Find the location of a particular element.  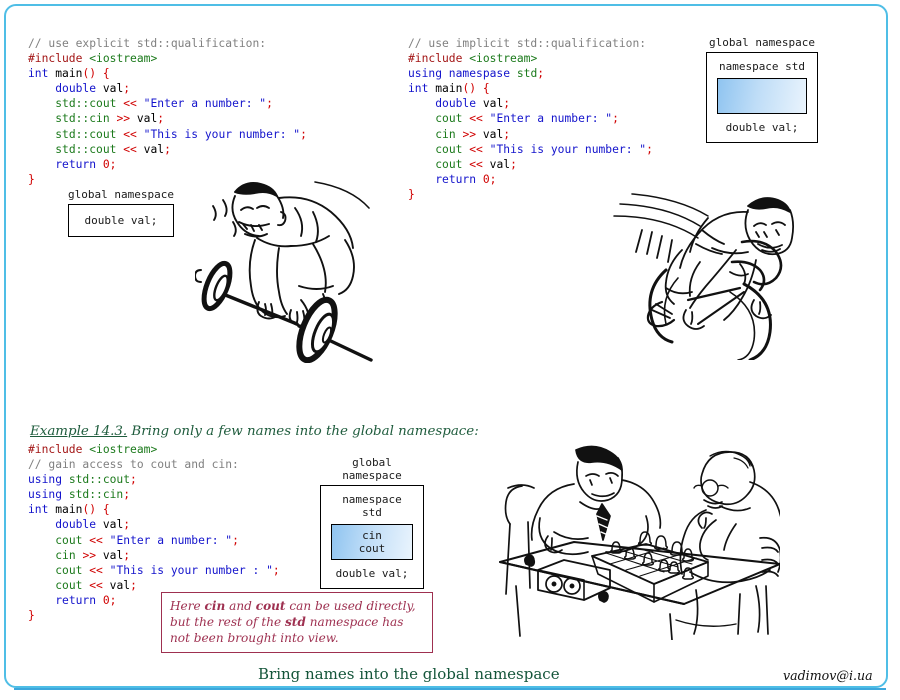

diagram-global-namespace-simple: global namespace double val; is located at coordinates (121, 212).